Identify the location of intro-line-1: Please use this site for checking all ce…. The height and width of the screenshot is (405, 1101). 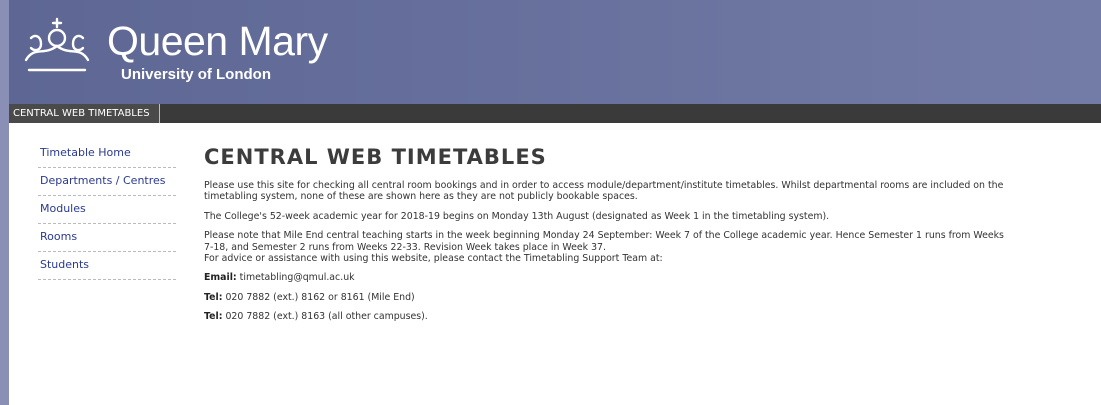
(604, 185).